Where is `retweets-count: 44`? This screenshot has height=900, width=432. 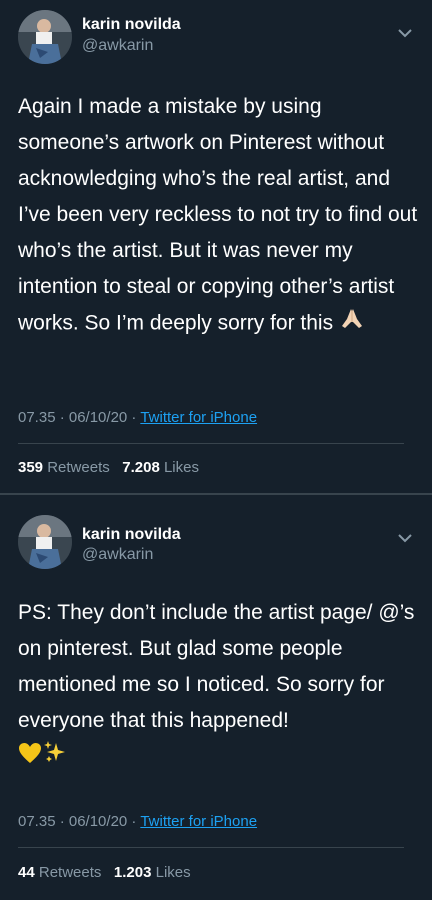
retweets-count: 44 is located at coordinates (26, 872).